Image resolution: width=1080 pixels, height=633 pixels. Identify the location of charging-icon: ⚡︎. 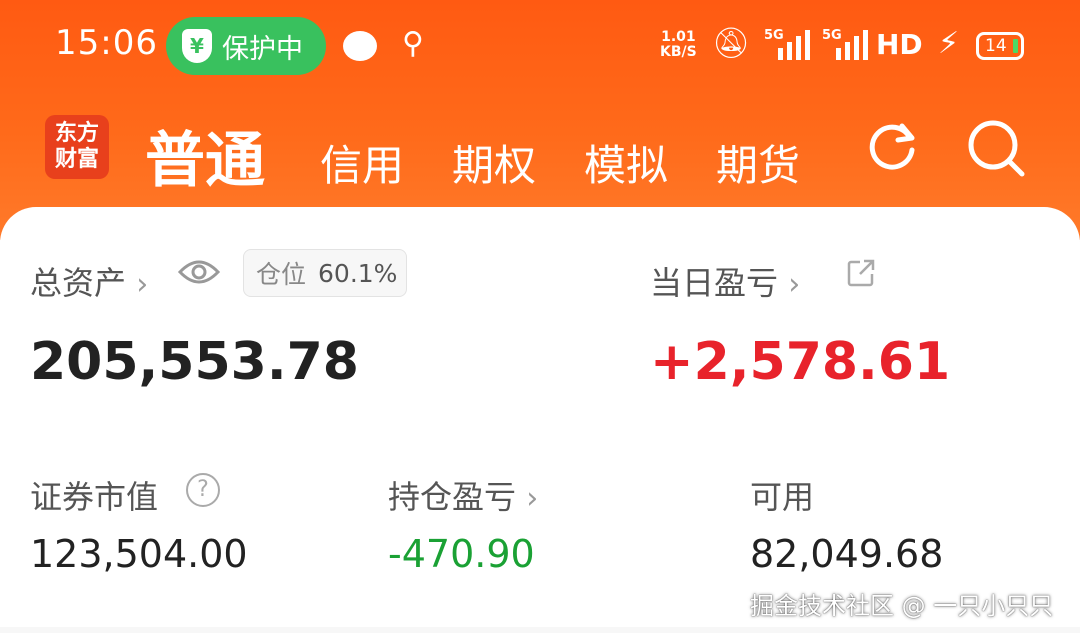
(949, 43).